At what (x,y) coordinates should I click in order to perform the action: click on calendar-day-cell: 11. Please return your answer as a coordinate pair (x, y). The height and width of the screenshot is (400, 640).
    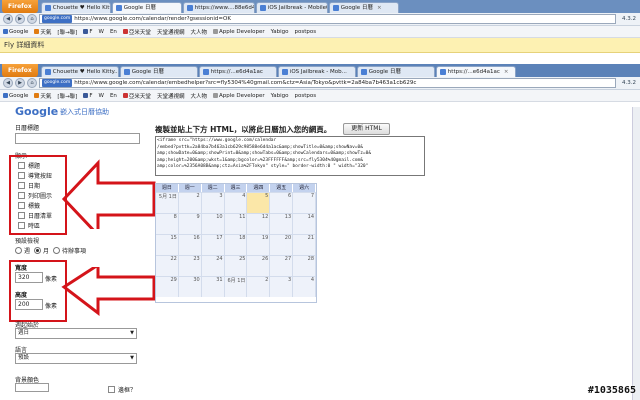
    Looking at the image, I should click on (236, 224).